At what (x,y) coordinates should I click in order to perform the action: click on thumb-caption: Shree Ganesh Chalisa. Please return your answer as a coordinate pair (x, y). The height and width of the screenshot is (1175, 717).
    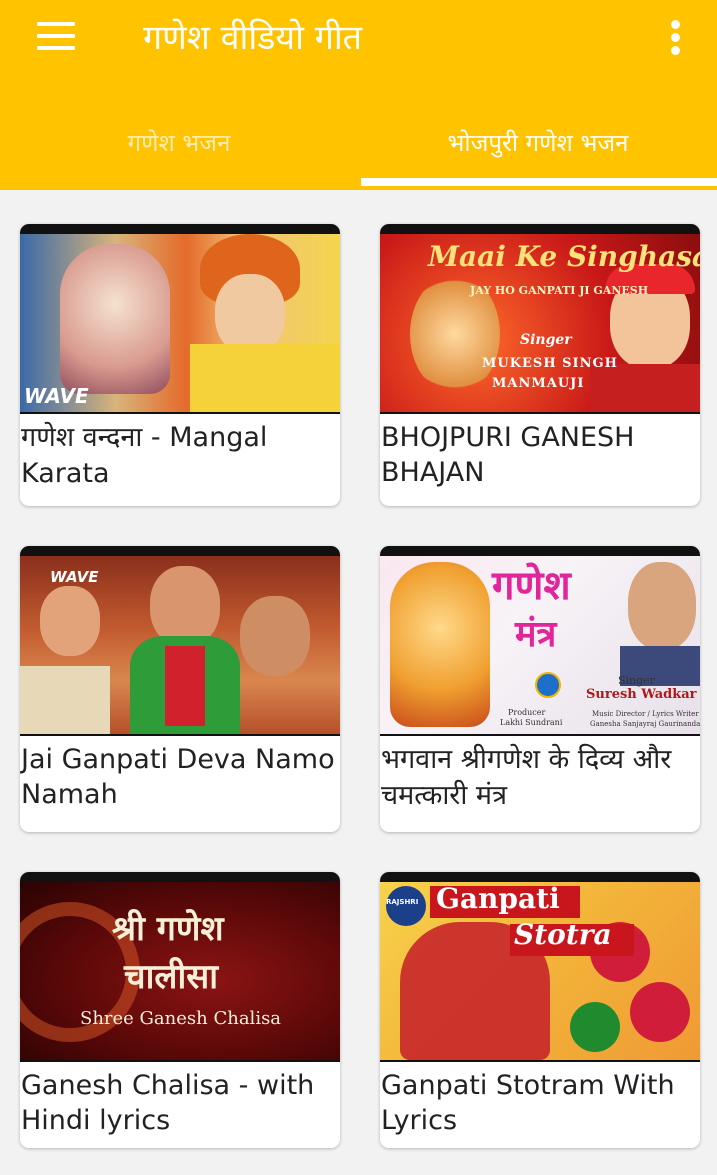
    Looking at the image, I should click on (181, 1018).